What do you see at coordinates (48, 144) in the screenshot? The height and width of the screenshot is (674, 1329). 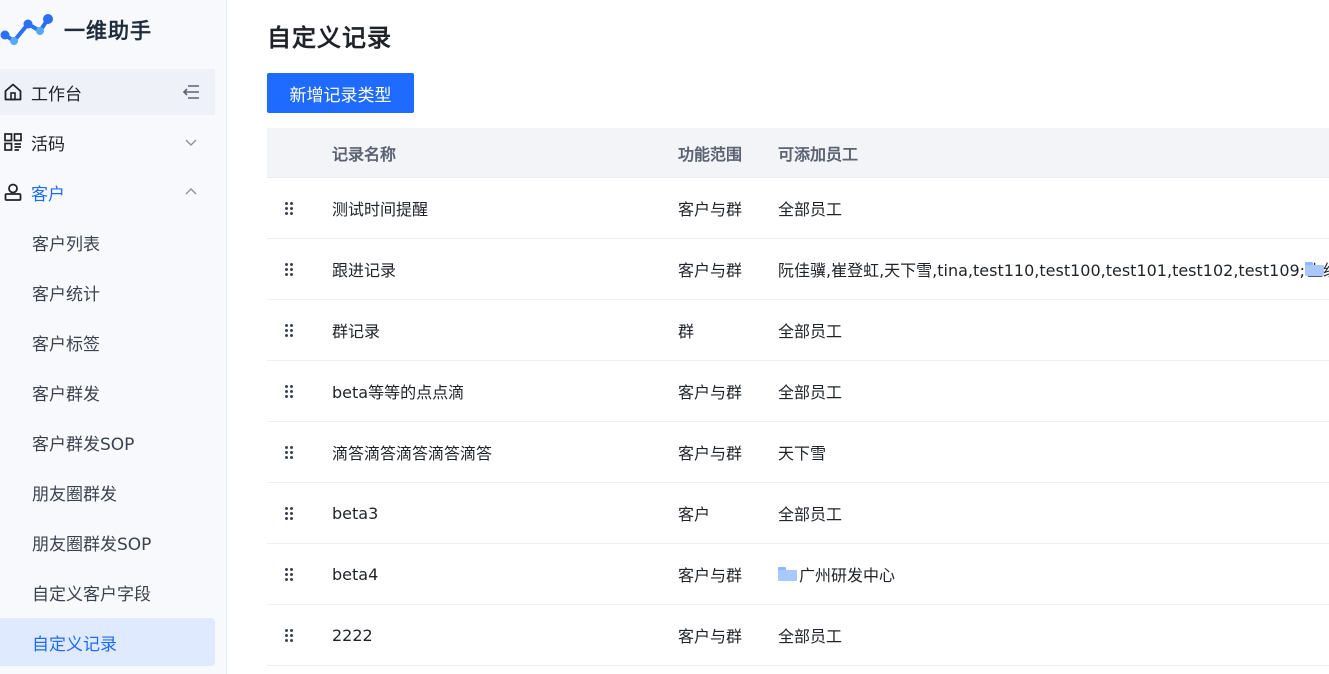 I see `sidebar-item-label: 活码` at bounding box center [48, 144].